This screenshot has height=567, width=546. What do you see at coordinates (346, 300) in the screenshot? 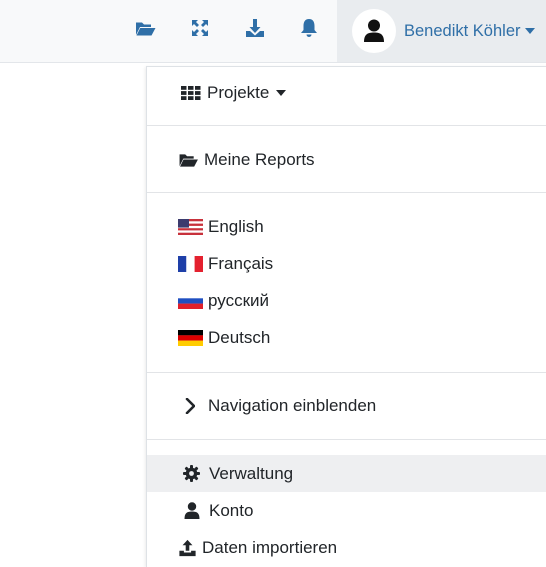
I see `language-russian: русский` at bounding box center [346, 300].